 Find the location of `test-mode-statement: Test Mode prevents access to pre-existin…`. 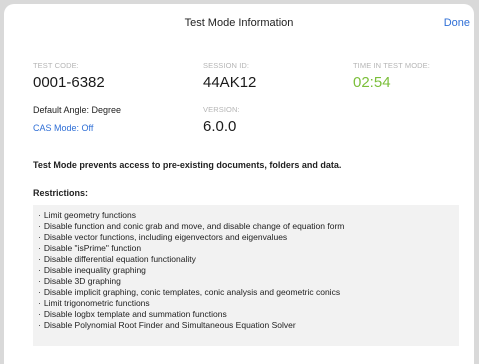

test-mode-statement: Test Mode prevents access to pre-existin… is located at coordinates (187, 165).